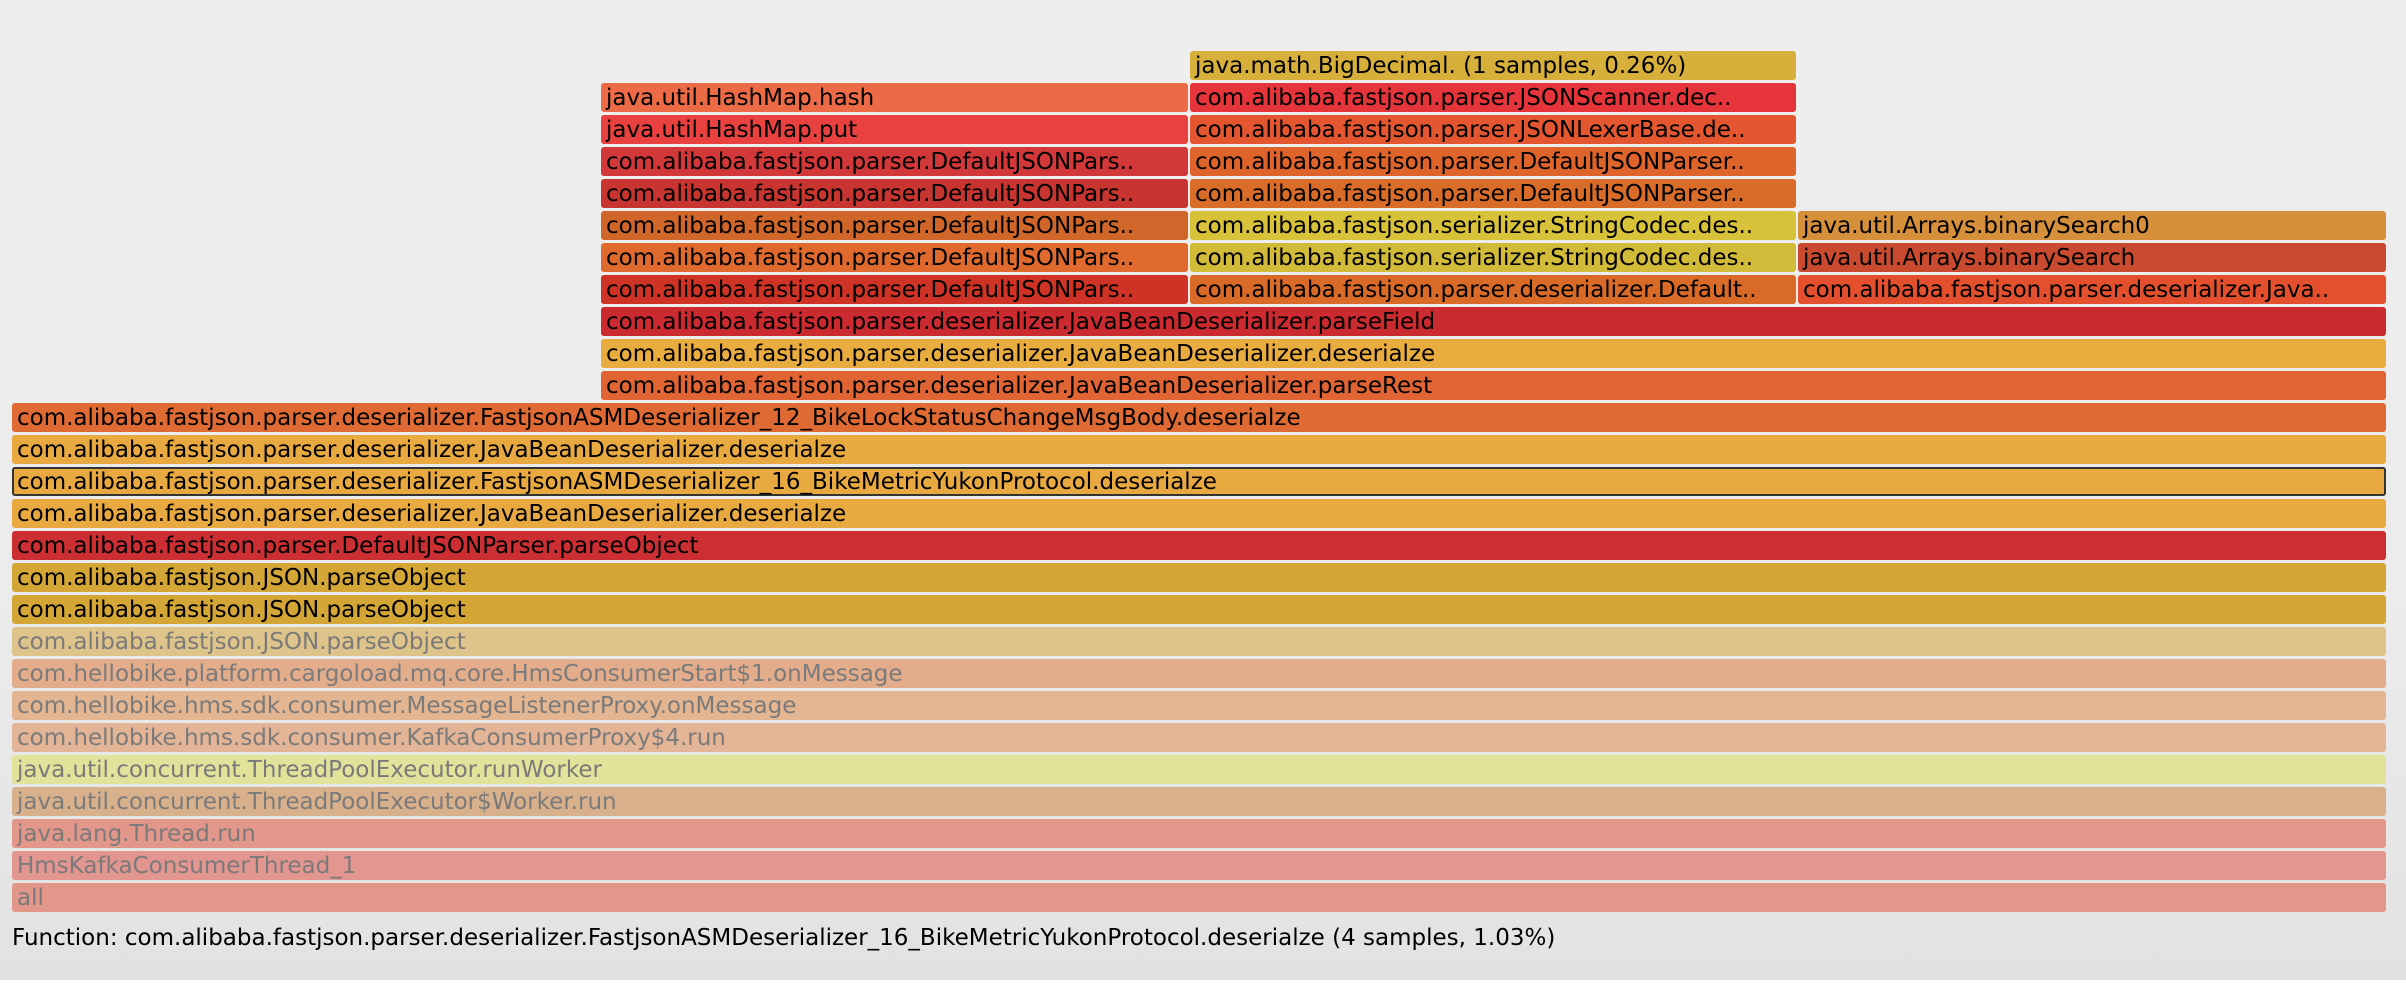 This screenshot has height=992, width=2406. Describe the element at coordinates (1969, 258) in the screenshot. I see `frame-label: java.util.Arrays.binarySearch` at that location.